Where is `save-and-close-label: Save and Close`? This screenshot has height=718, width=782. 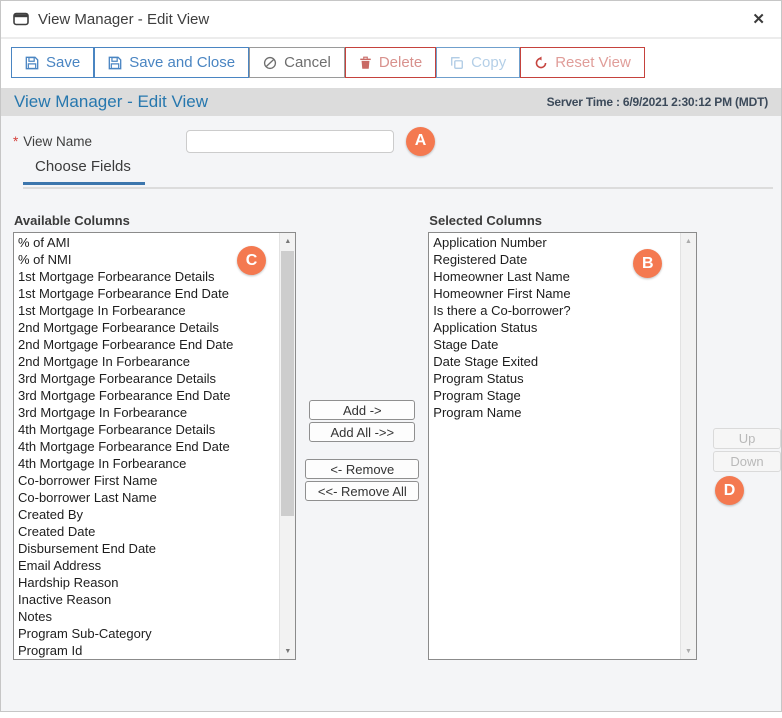
save-and-close-label: Save and Close is located at coordinates (182, 62).